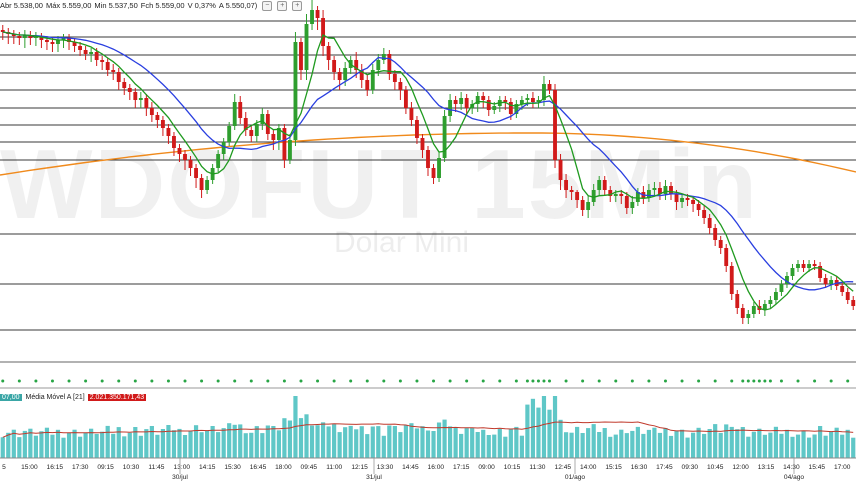 The height and width of the screenshot is (481, 856). What do you see at coordinates (282, 5) in the screenshot?
I see `expand-button: +` at bounding box center [282, 5].